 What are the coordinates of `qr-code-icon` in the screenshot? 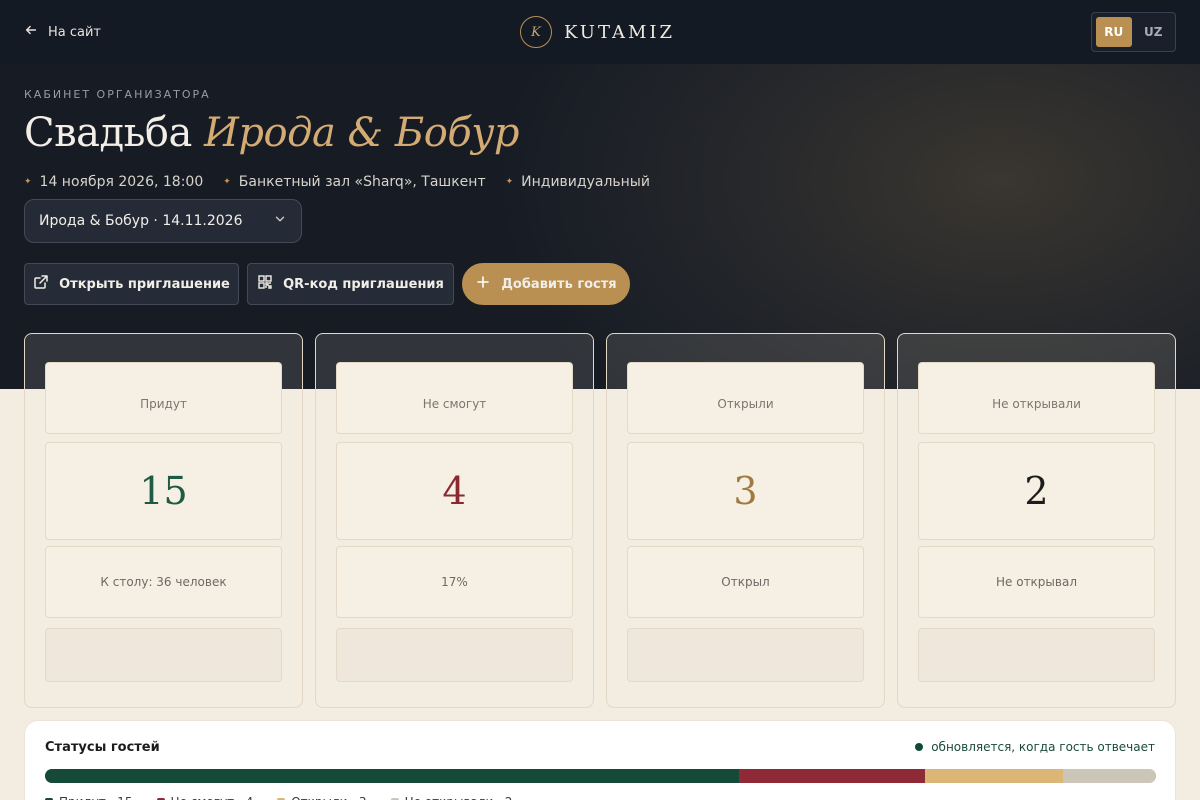 It's located at (265, 284).